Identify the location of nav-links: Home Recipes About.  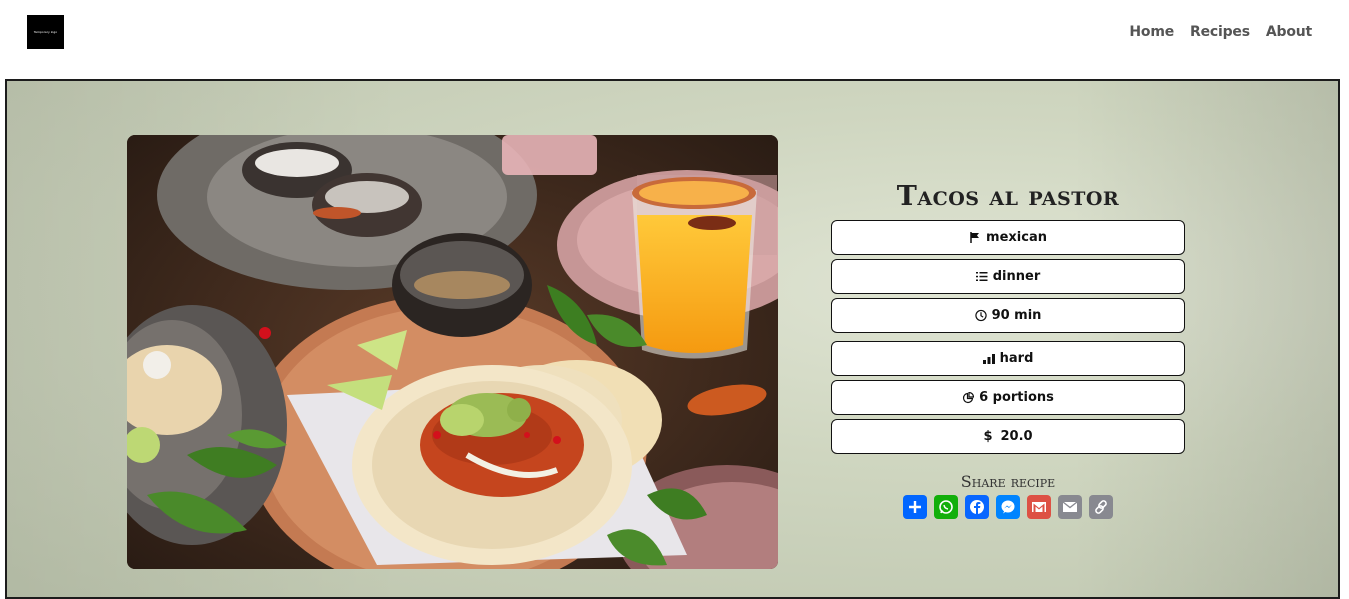
(1220, 32).